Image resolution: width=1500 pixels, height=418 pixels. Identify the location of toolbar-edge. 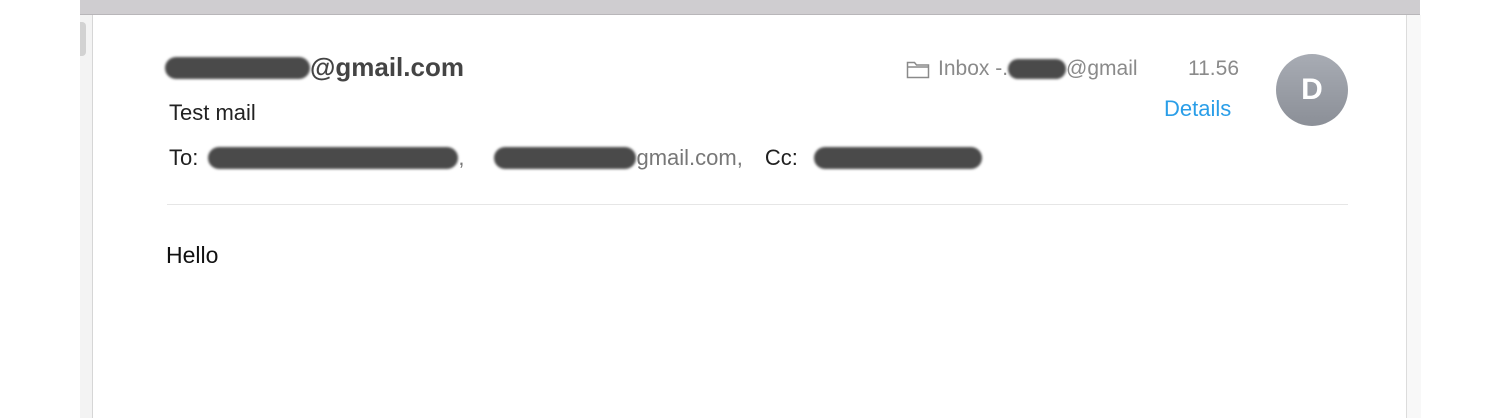
(750, 7).